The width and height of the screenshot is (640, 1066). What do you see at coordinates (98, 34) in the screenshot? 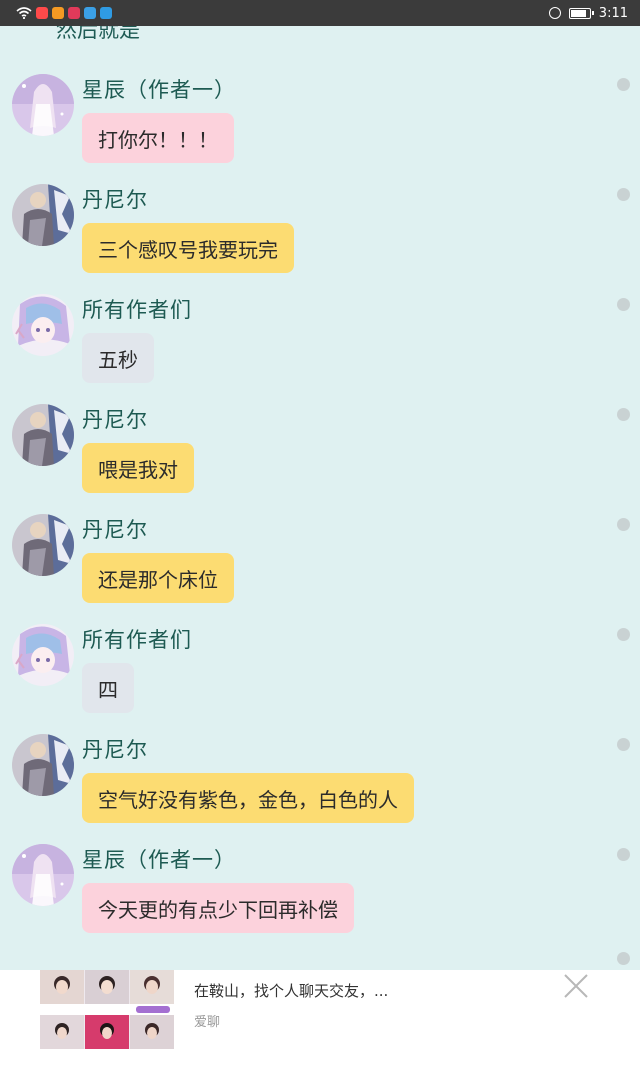
I see `cut-off-message-text: 然后就是` at bounding box center [98, 34].